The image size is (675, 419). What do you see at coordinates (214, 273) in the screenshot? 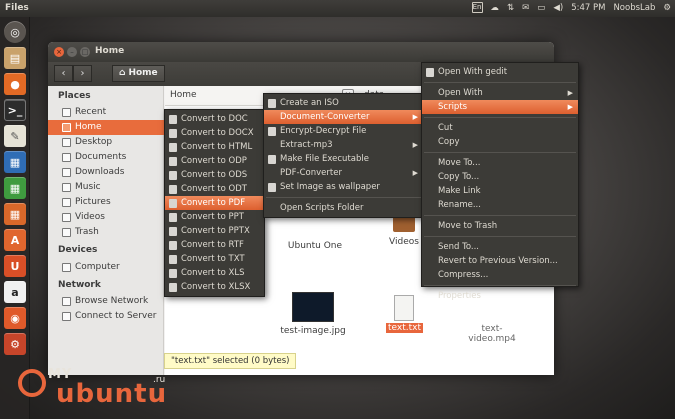
I see `menu-item-convert-xls: Convert to XLS` at bounding box center [214, 273].